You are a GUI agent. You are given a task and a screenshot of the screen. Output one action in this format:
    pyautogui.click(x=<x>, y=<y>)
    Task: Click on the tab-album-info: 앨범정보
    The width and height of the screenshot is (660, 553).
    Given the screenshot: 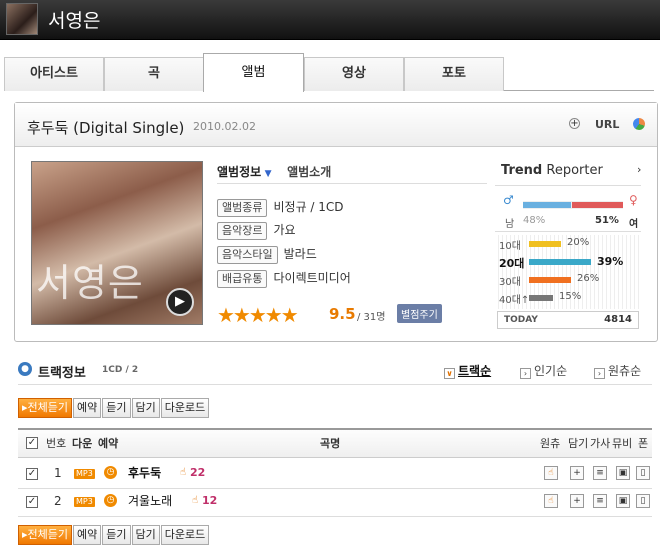 What is the action you would take?
    pyautogui.click(x=239, y=172)
    